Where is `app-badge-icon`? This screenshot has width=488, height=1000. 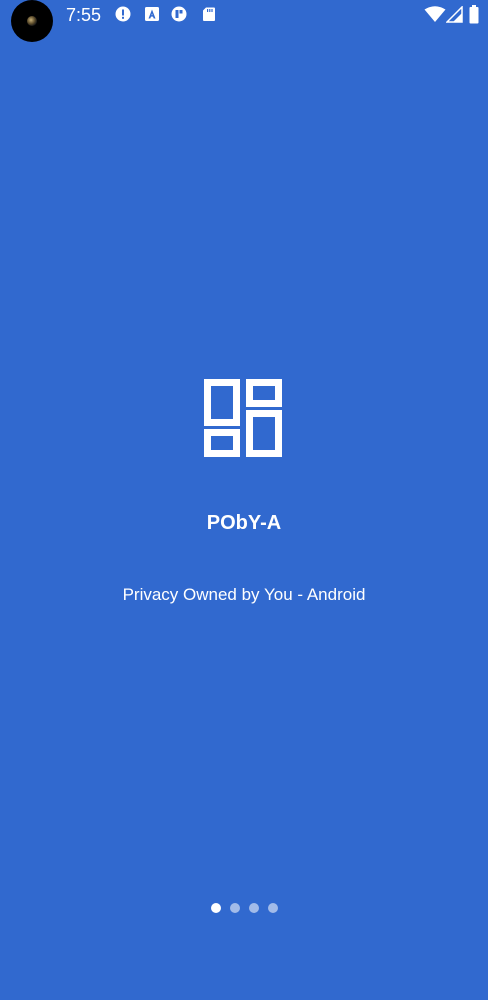
app-badge-icon is located at coordinates (179, 14).